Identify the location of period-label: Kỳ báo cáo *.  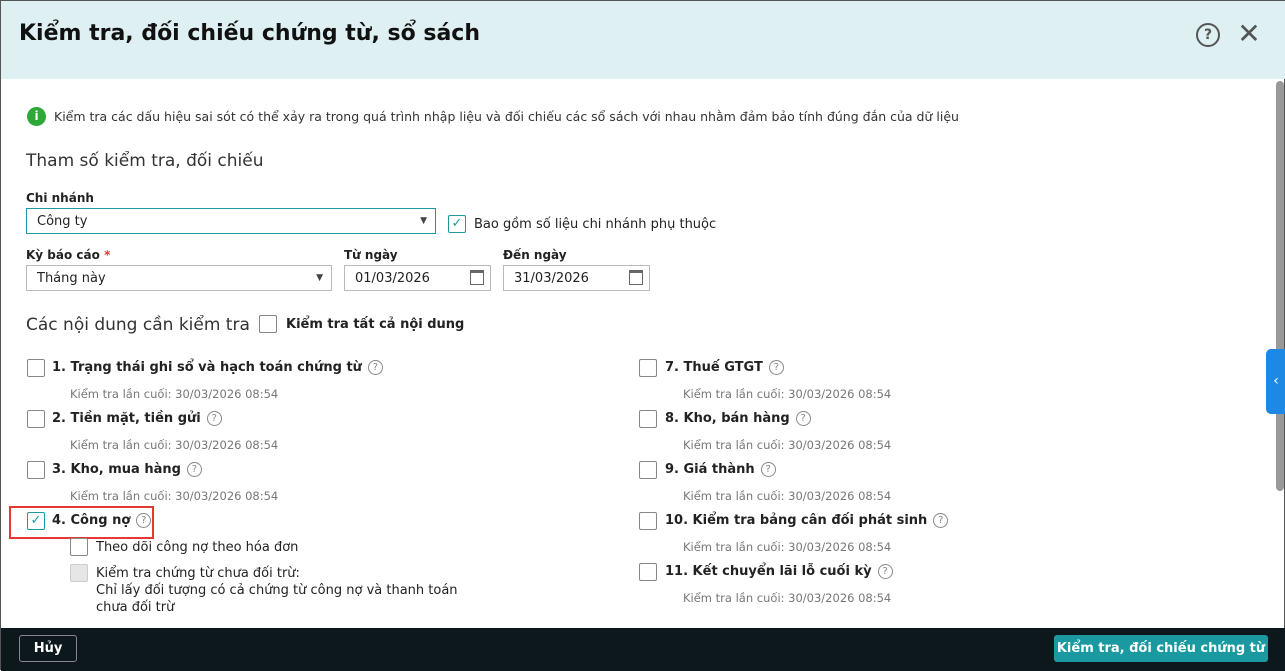
(68, 255).